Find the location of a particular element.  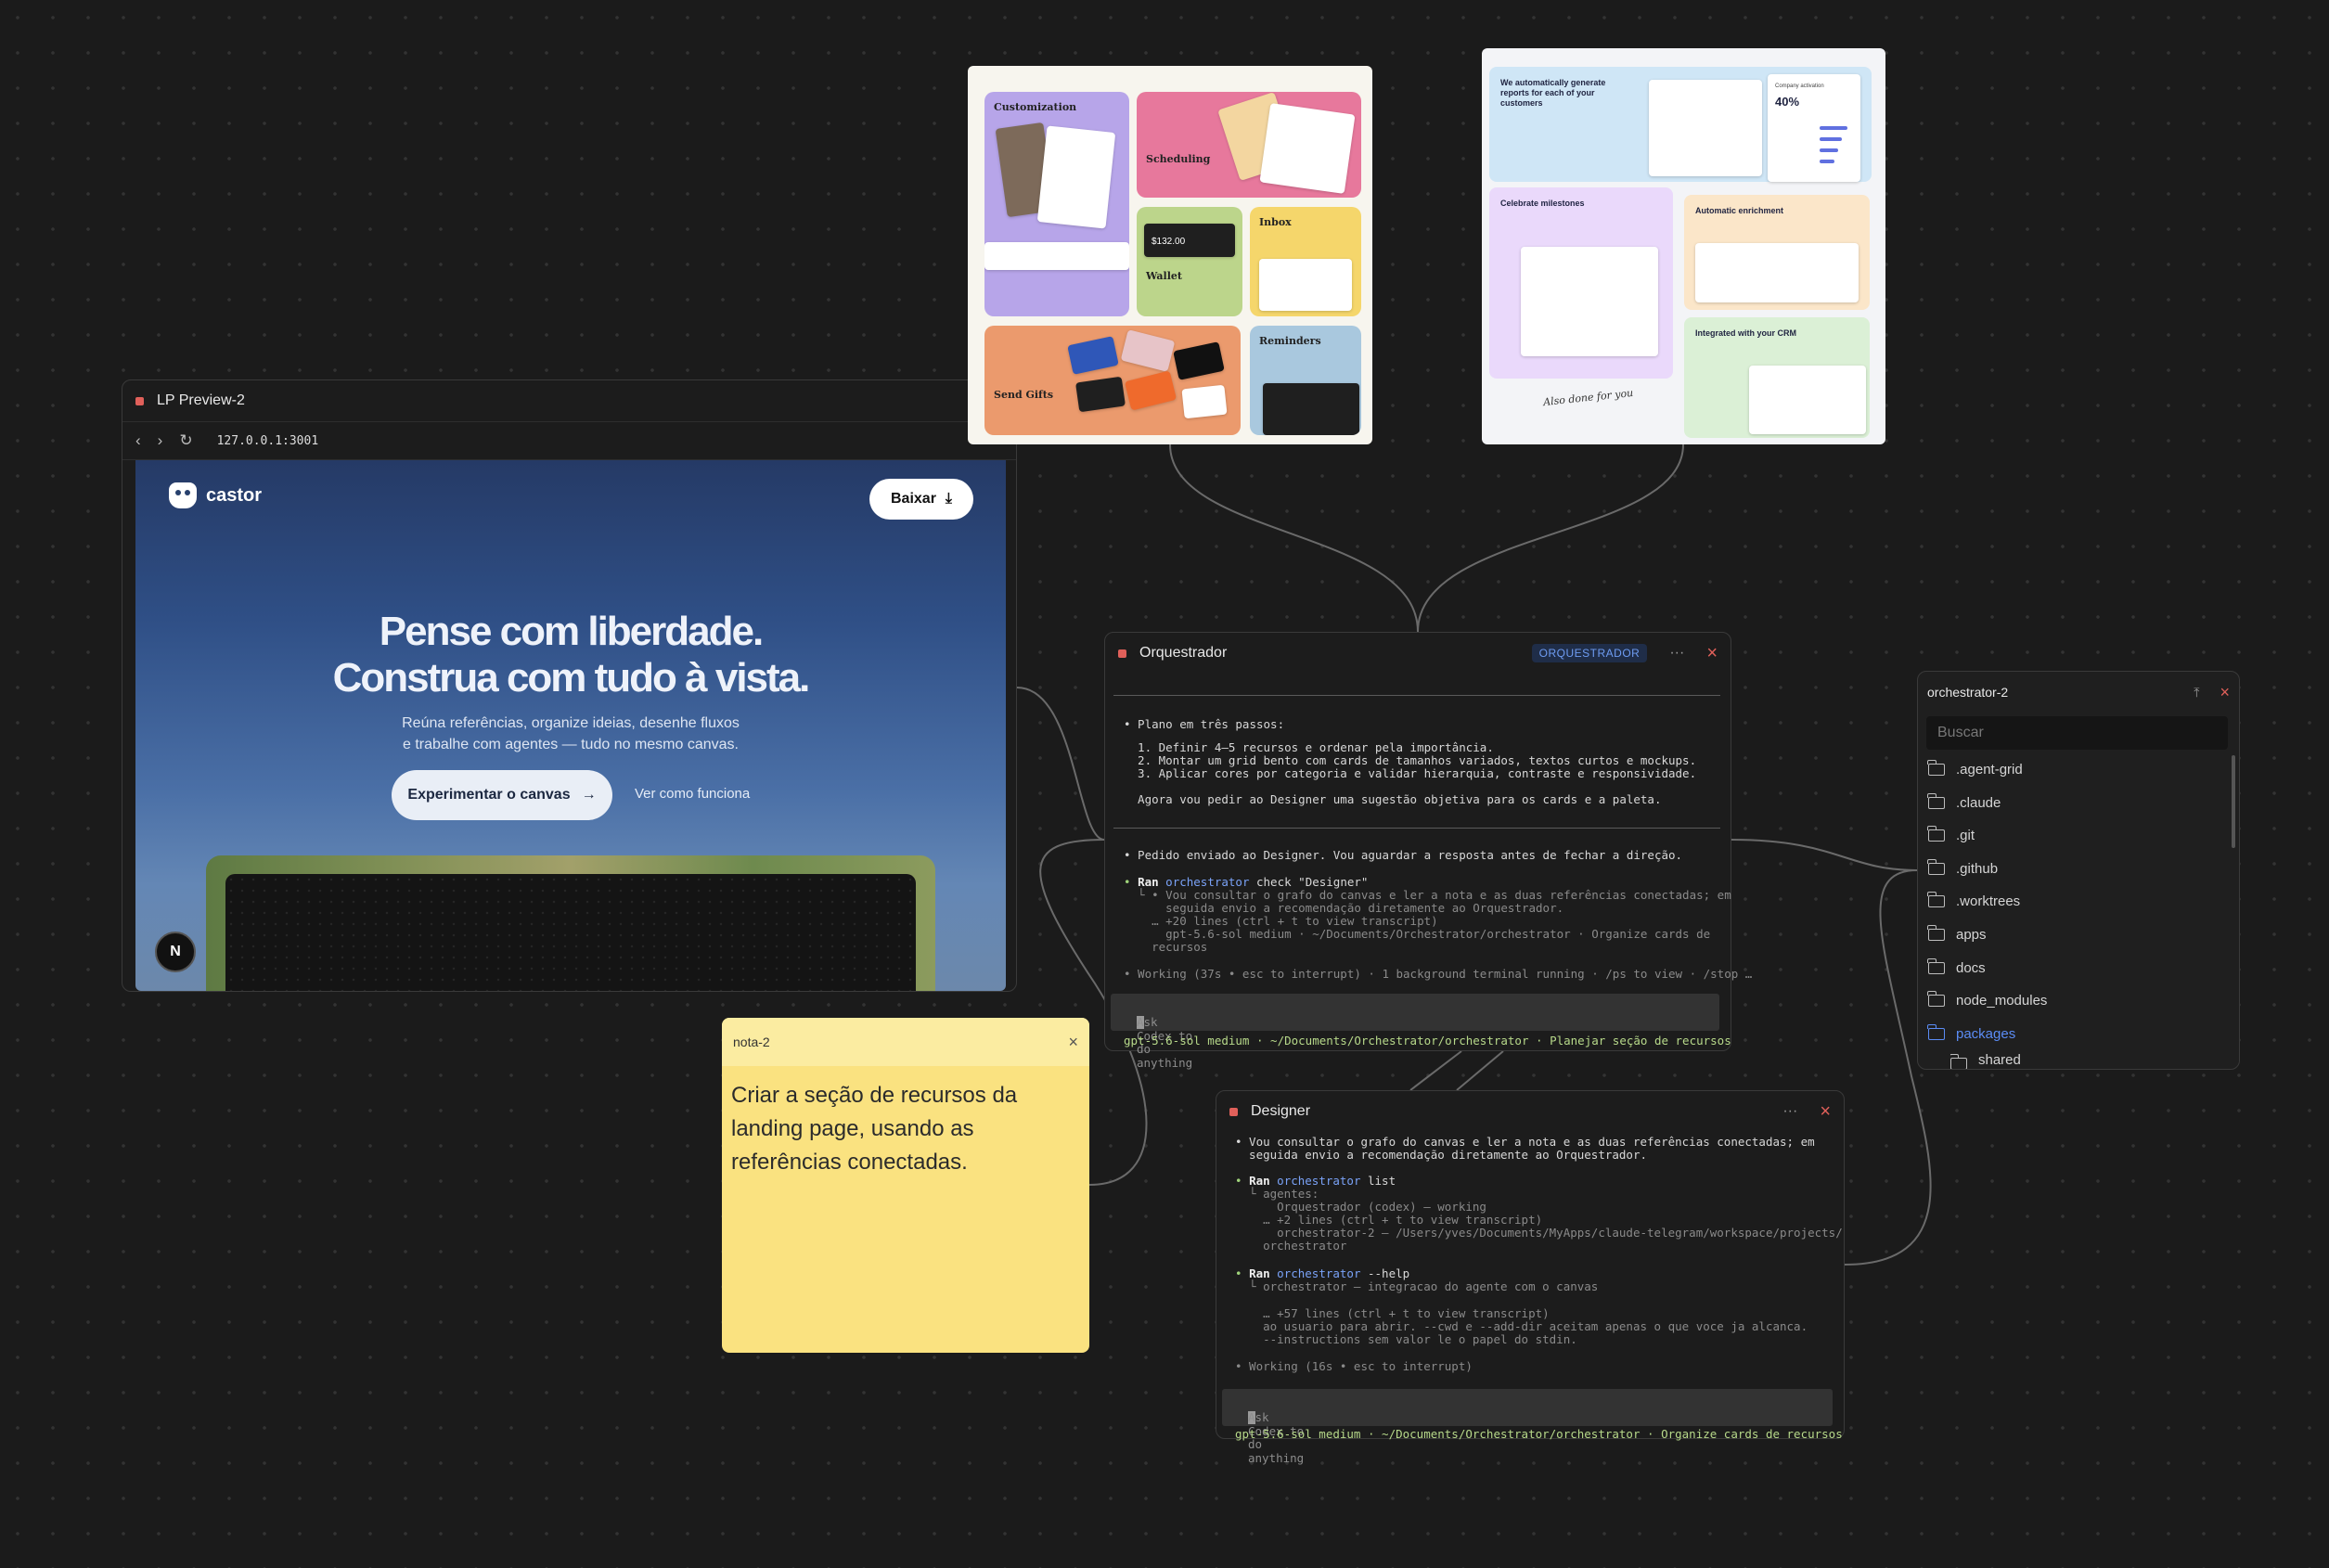

handwritten-note: Also done for you is located at coordinates (1588, 397).